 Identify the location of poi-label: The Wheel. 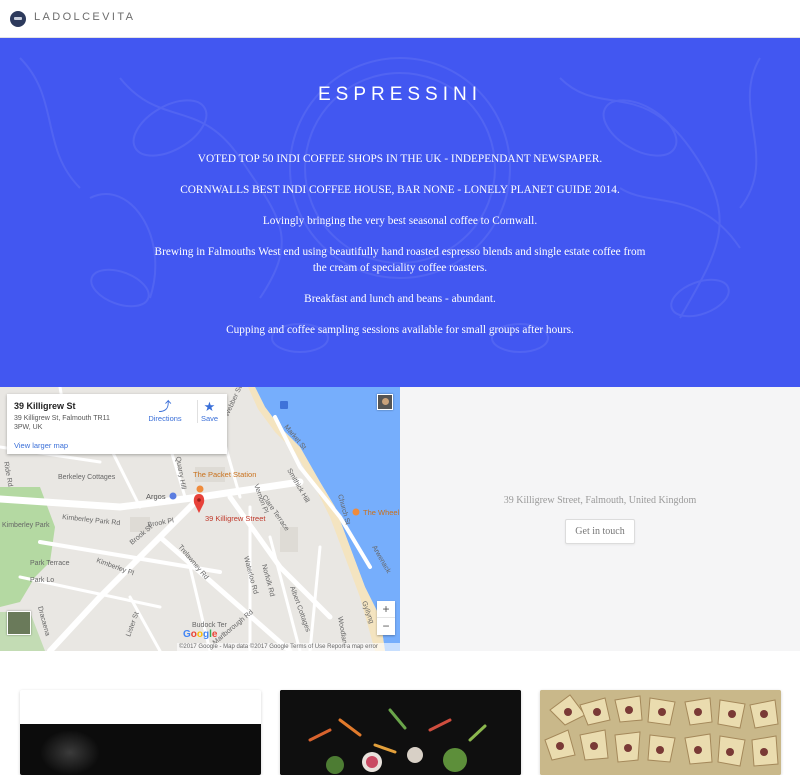
(381, 512).